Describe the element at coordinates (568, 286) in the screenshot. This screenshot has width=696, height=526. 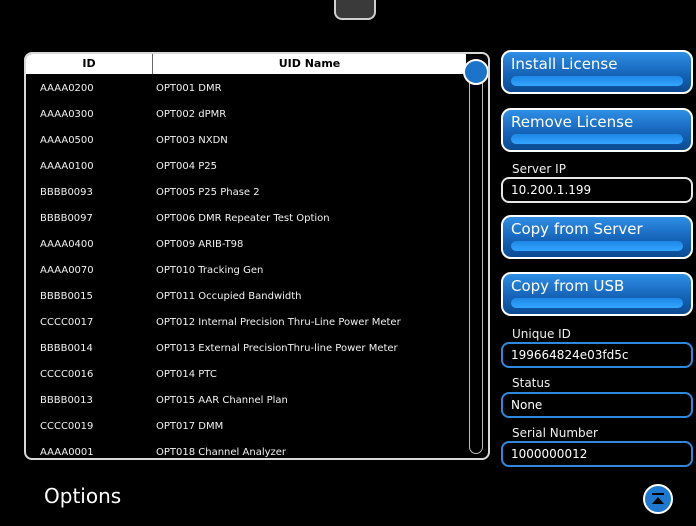
I see `copy-from-usb-label: Copy from USB` at that location.